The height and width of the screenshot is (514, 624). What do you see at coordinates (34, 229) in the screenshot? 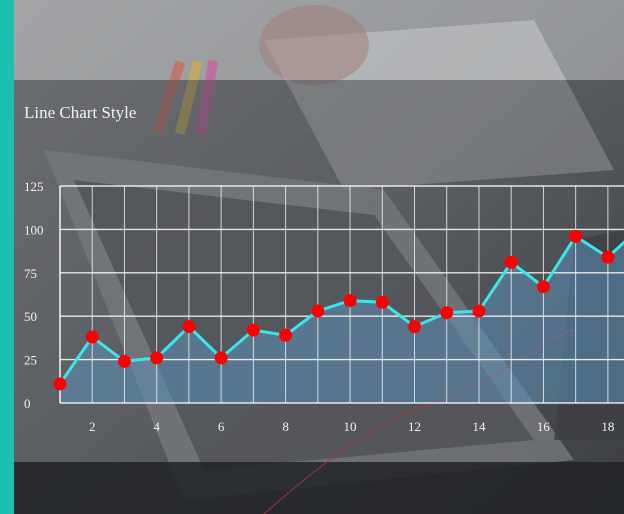
I see `y-tick-label: 100` at bounding box center [34, 229].